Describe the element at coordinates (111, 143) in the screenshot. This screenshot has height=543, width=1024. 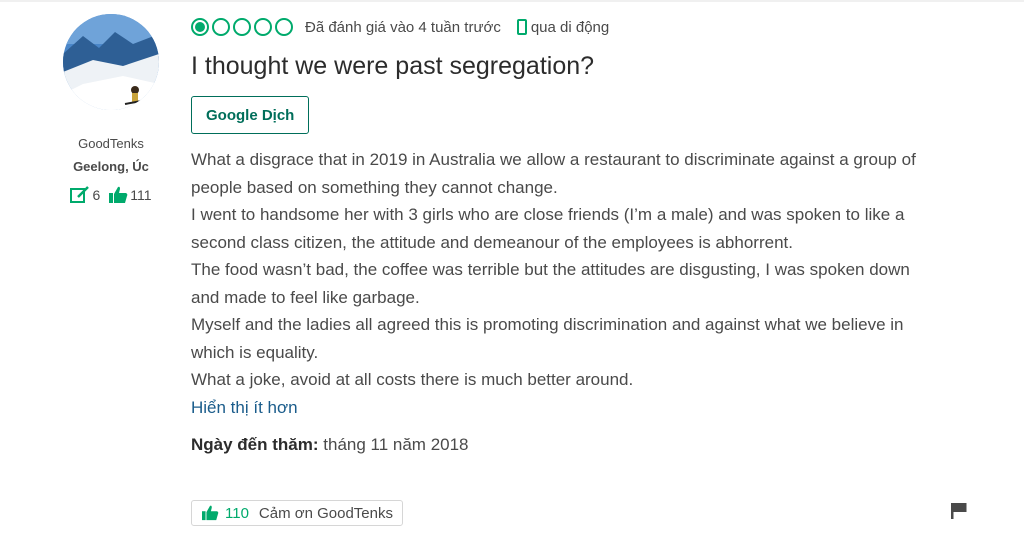
I see `reviewer-name: GoodTenks` at that location.